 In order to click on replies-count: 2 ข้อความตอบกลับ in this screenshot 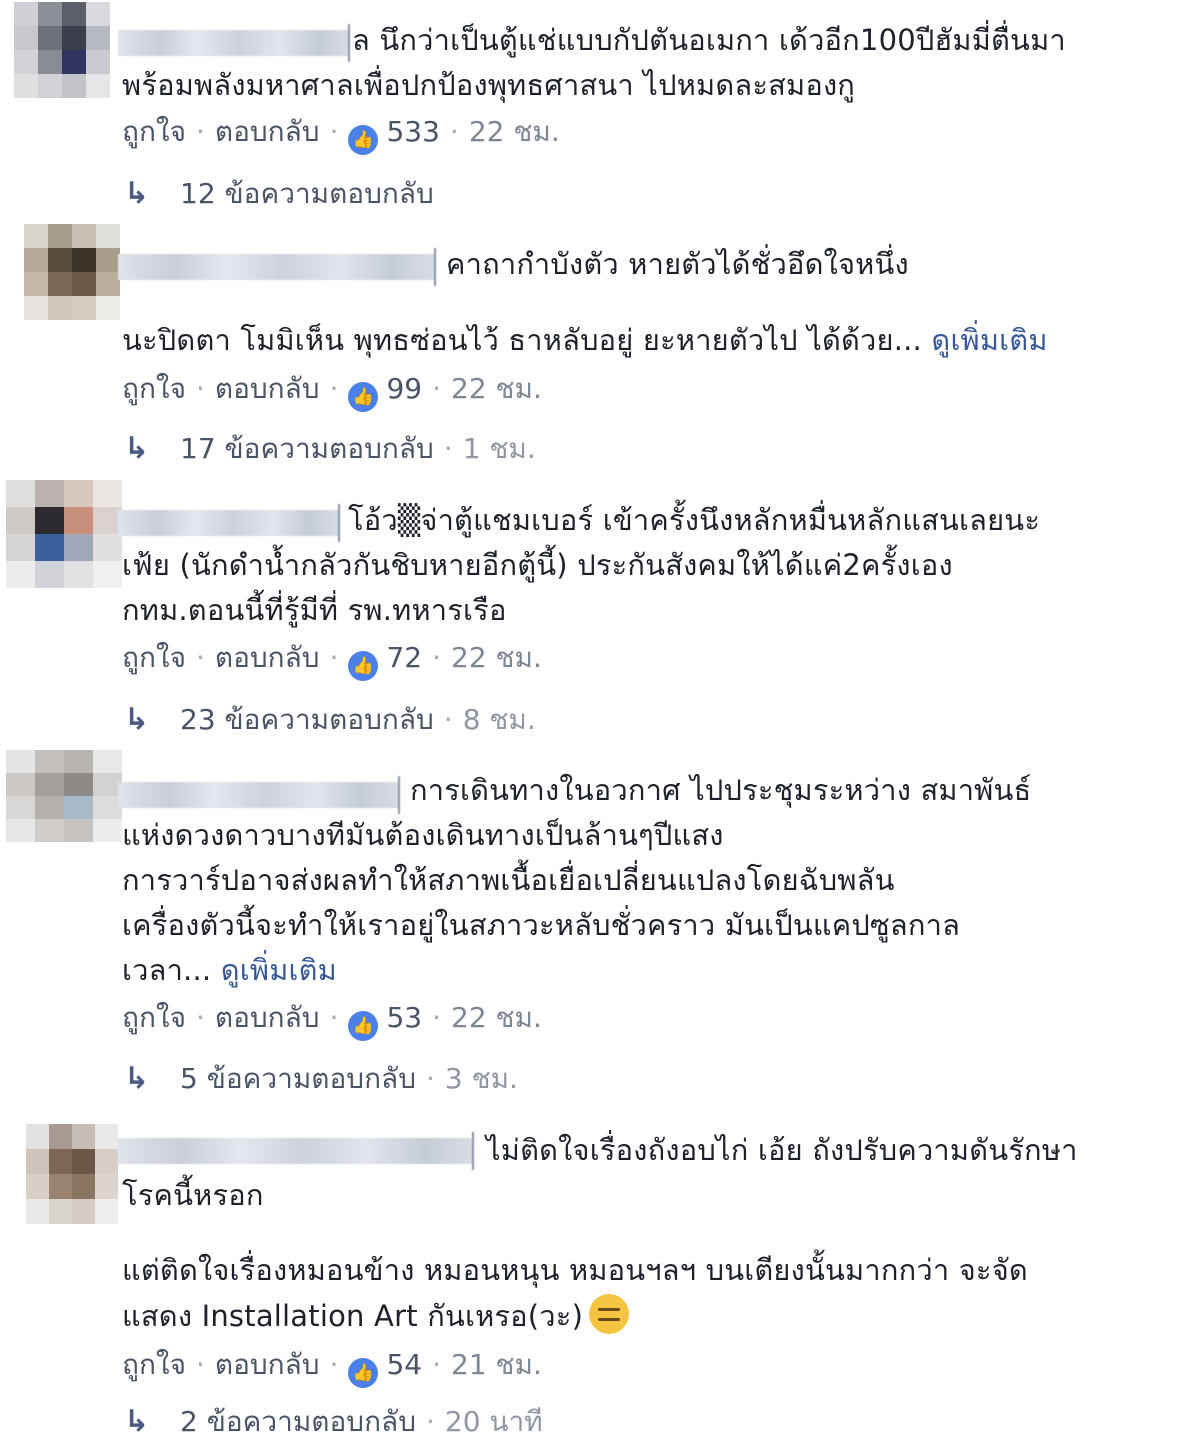, I will do `click(298, 1421)`.